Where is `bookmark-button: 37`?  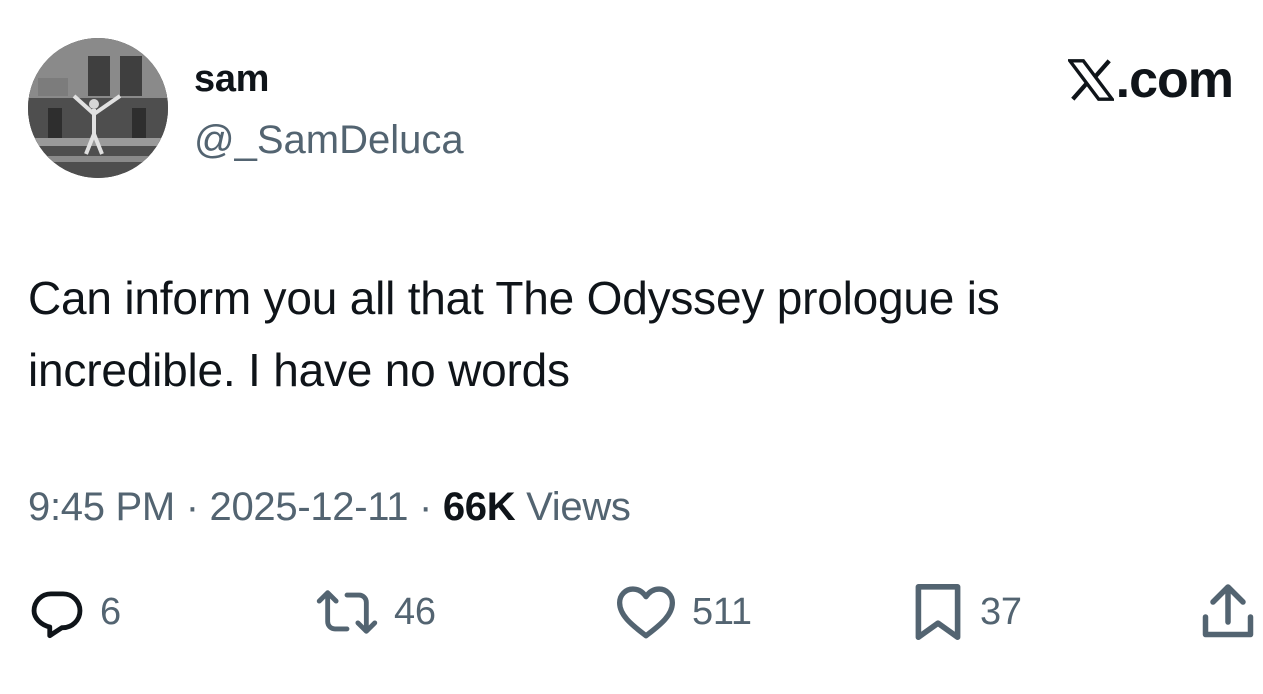 bookmark-button: 37 is located at coordinates (966, 612).